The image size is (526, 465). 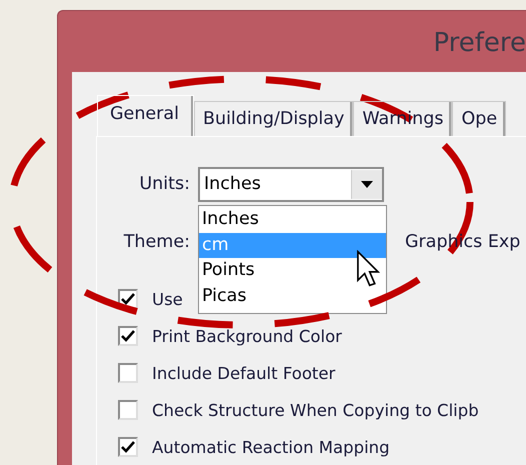 What do you see at coordinates (247, 336) in the screenshot?
I see `checkbox-label: Print Background Color` at bounding box center [247, 336].